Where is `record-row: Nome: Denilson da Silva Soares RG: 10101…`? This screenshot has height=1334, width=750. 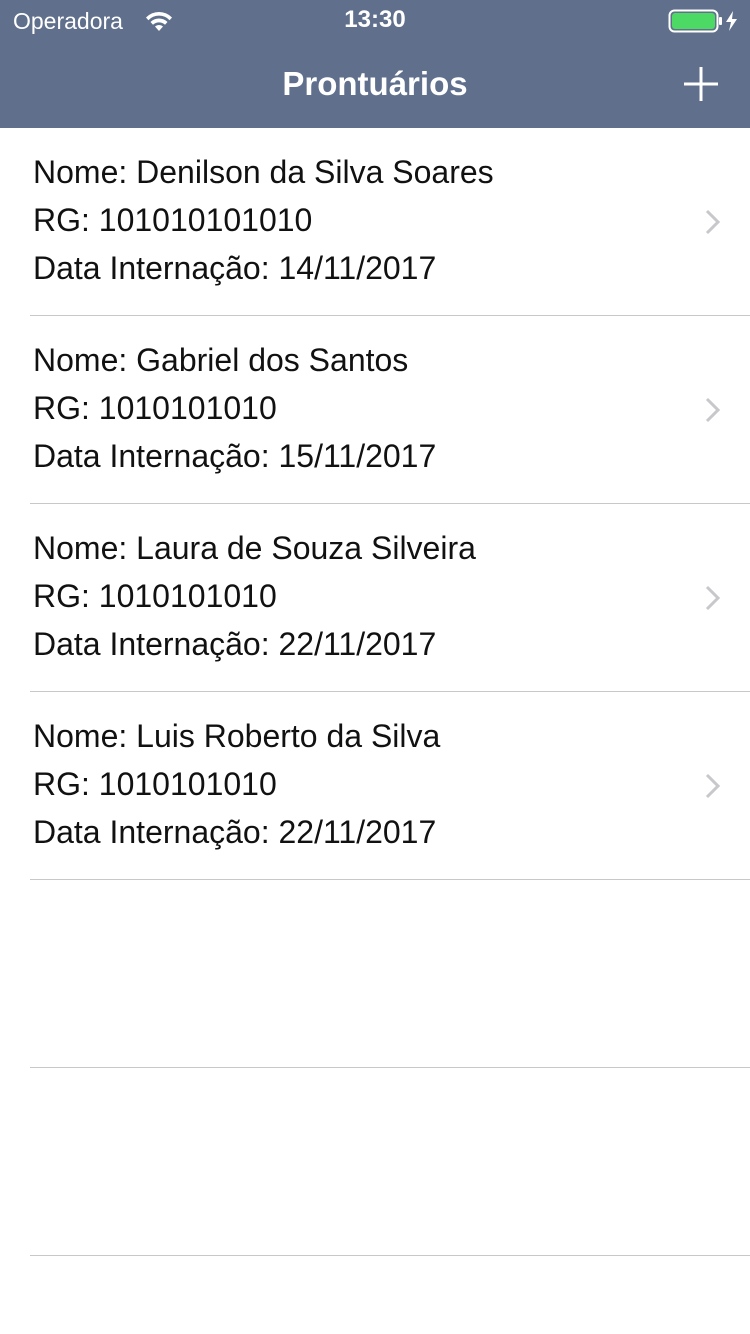
record-row: Nome: Denilson da Silva Soares RG: 10101… is located at coordinates (375, 222).